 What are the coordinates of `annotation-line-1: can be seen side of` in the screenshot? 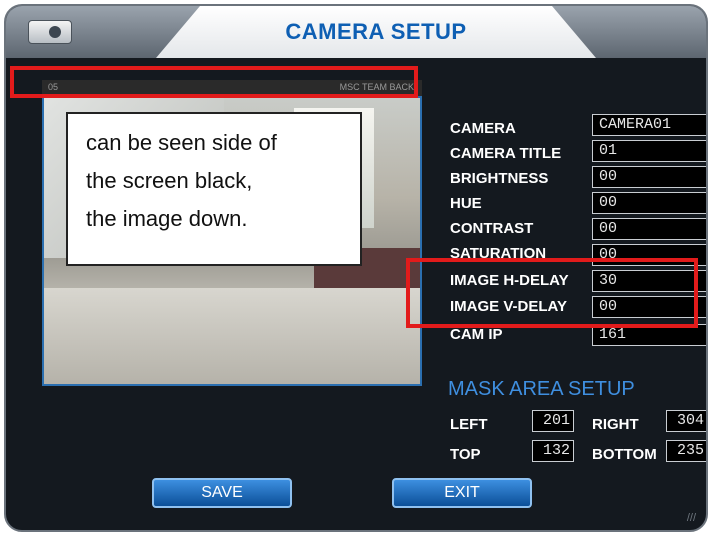 It's located at (181, 142).